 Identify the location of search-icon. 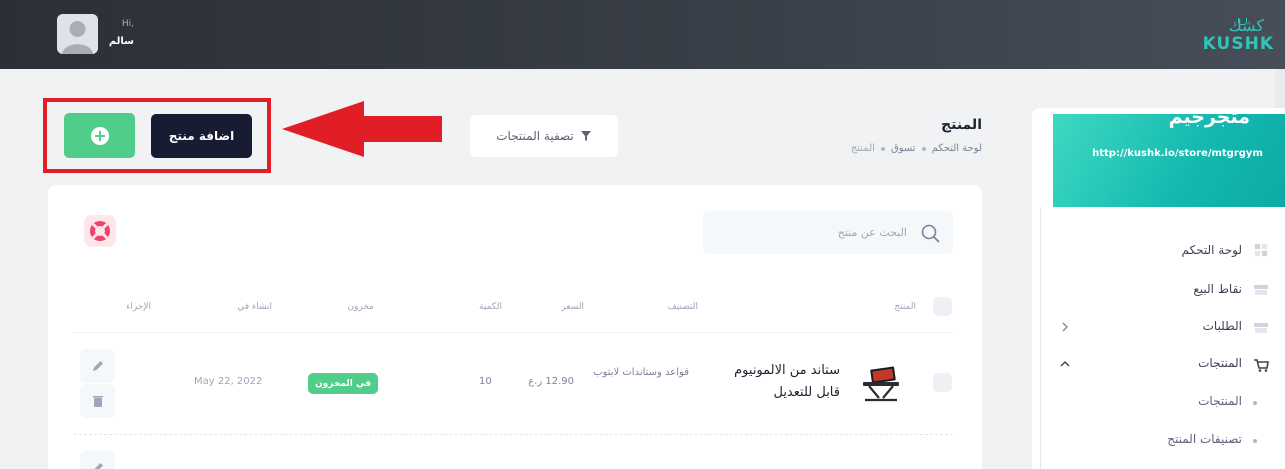
(930, 233).